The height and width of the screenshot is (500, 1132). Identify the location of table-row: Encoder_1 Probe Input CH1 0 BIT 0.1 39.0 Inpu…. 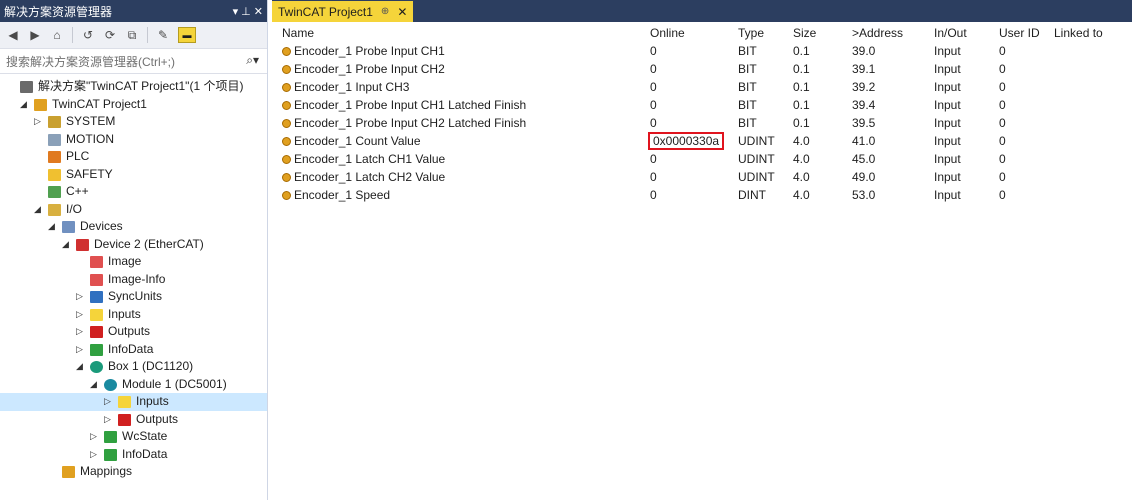
(702, 51).